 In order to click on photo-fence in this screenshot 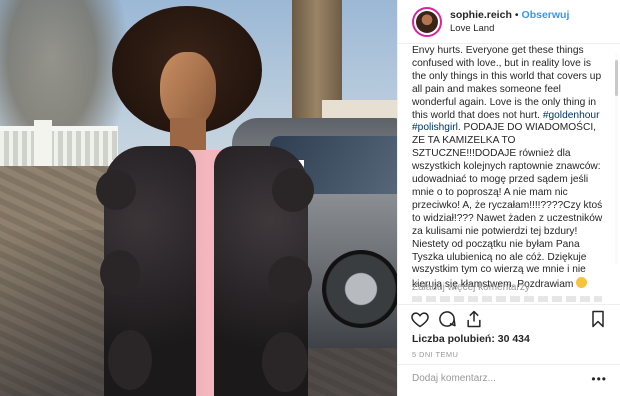, I will do `click(59, 148)`.